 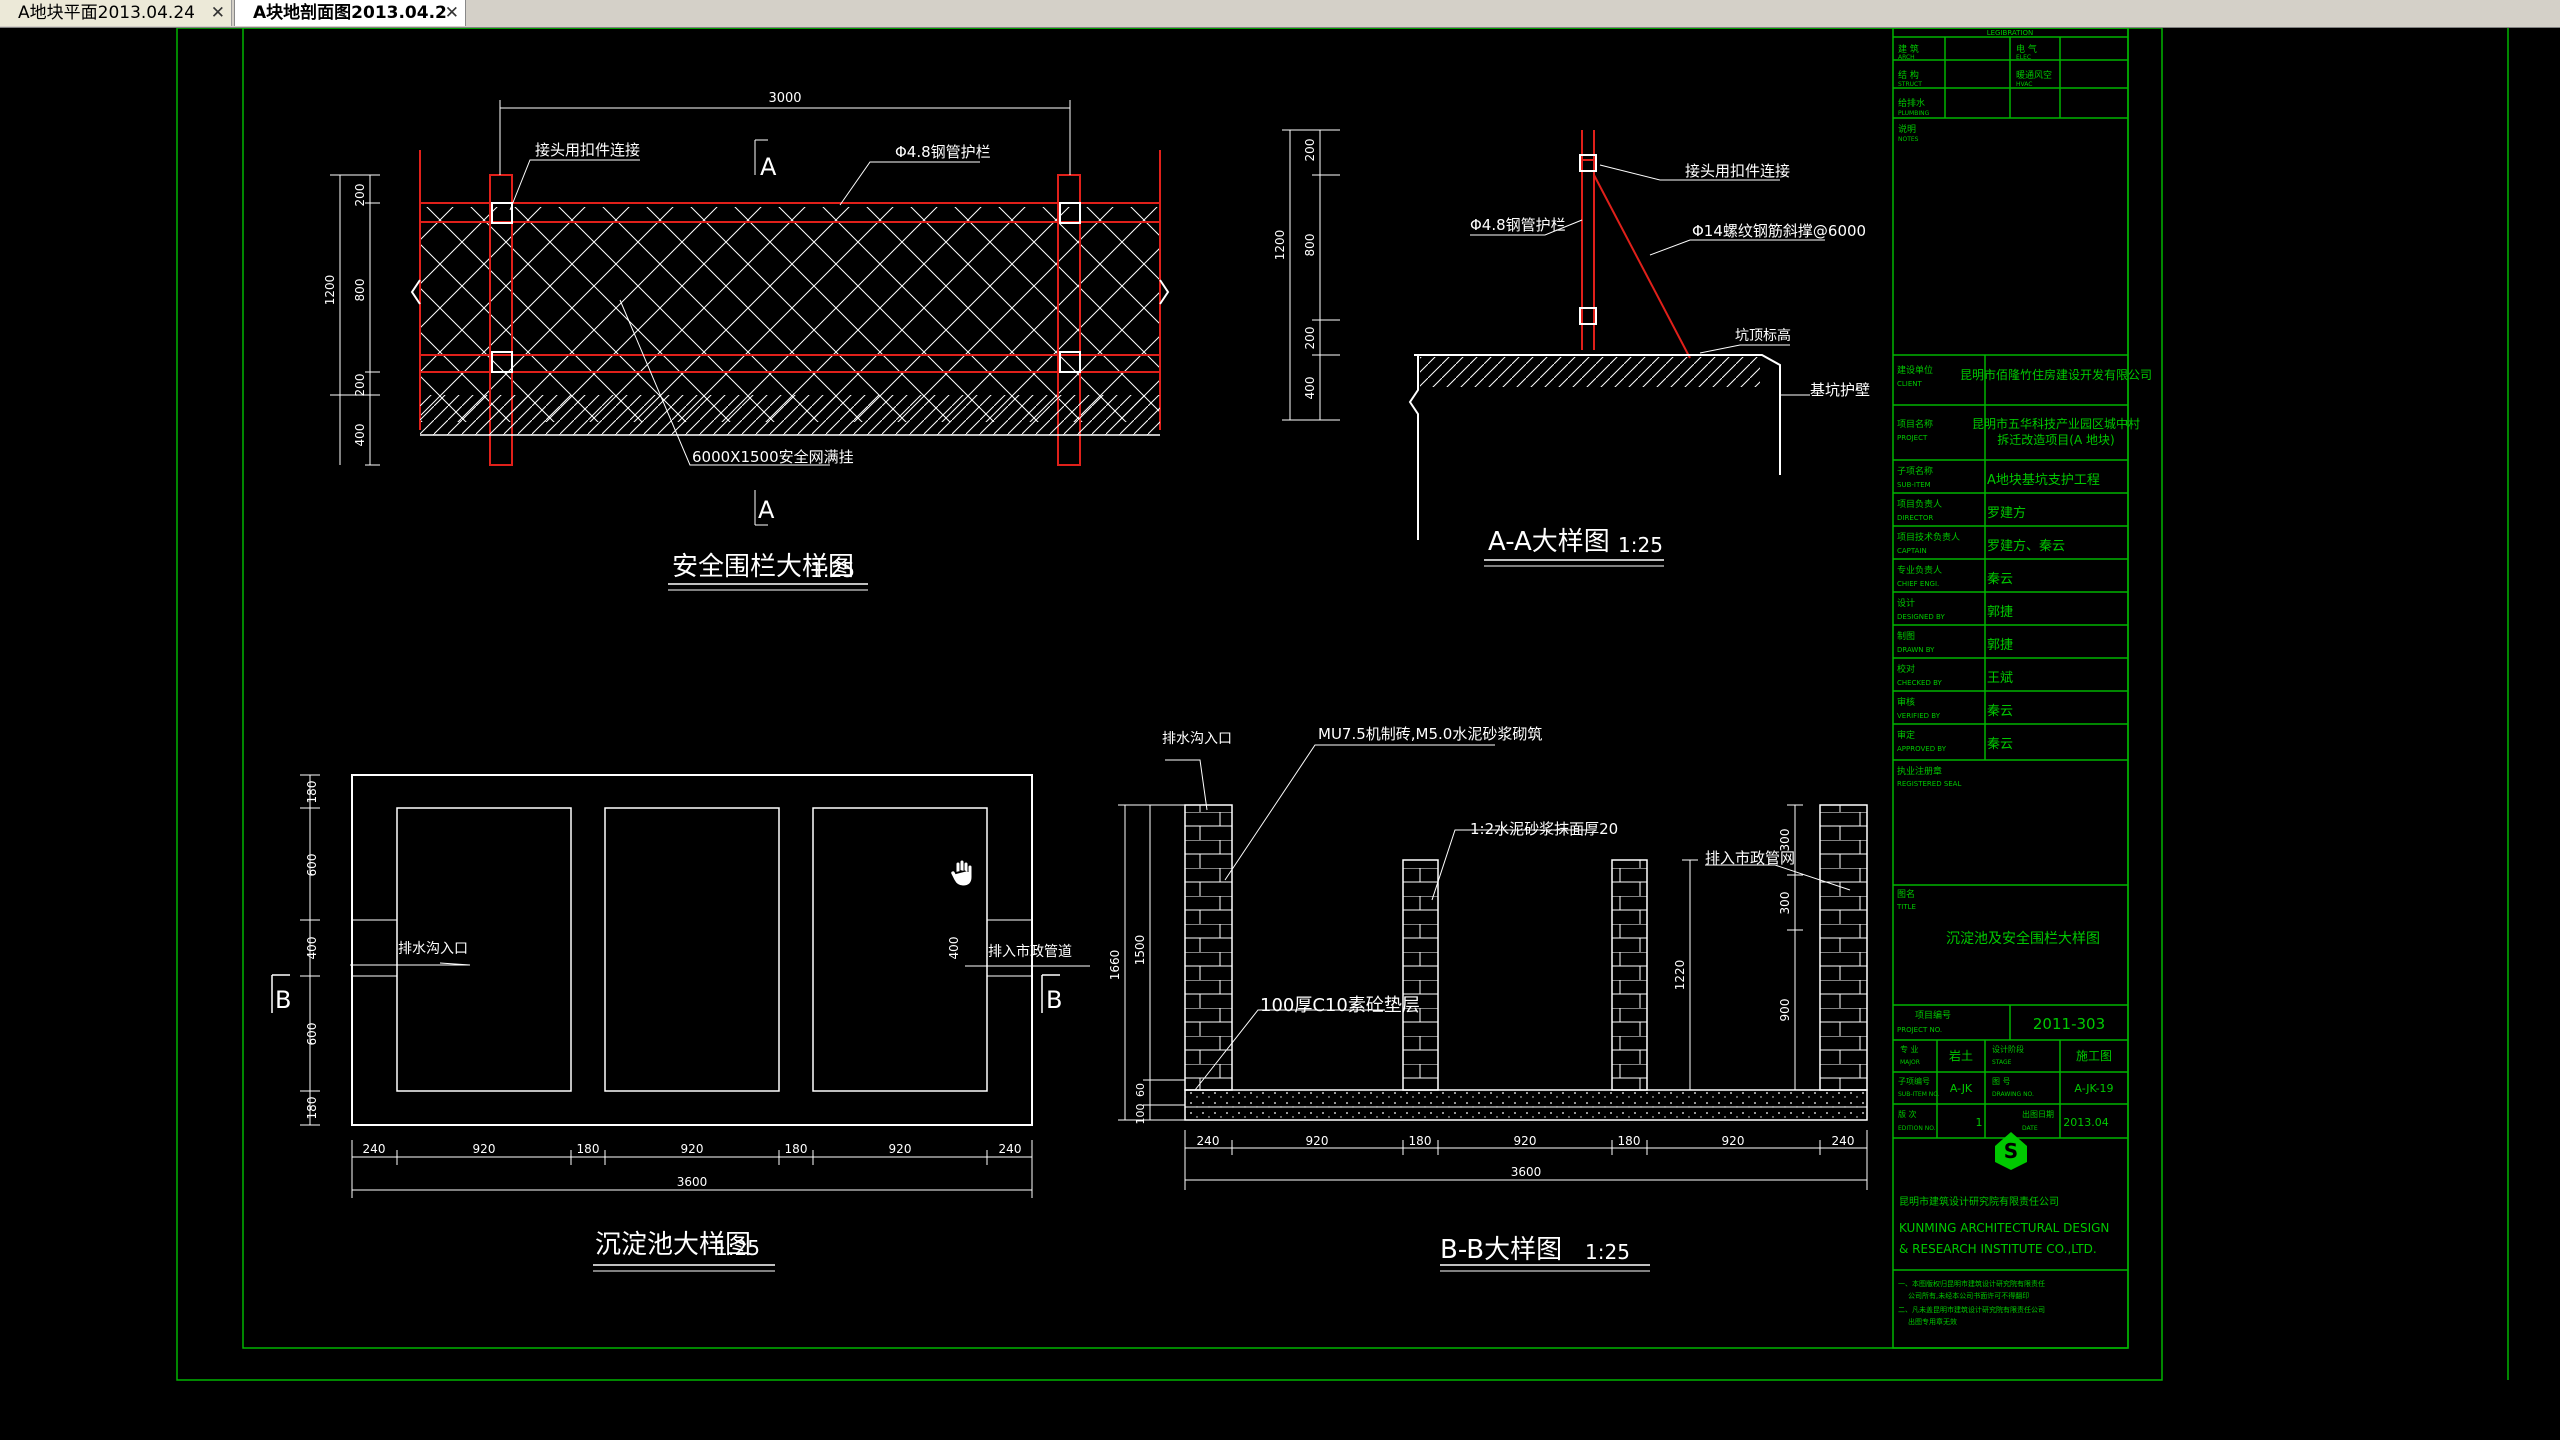 What do you see at coordinates (1910, 384) in the screenshot?
I see `tb-row0-en: CLIENT` at bounding box center [1910, 384].